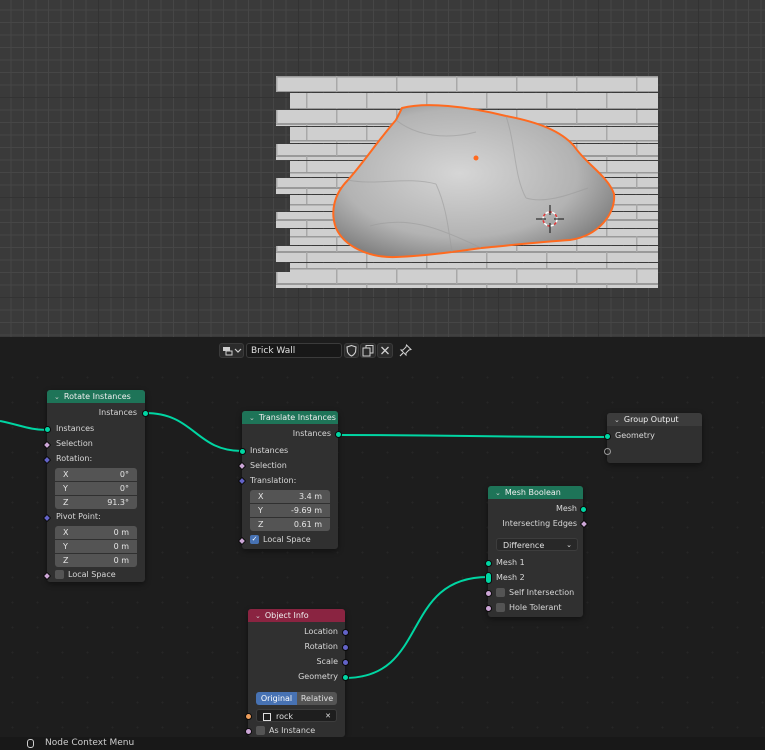 The width and height of the screenshot is (765, 750). I want to click on object-icon, so click(267, 716).